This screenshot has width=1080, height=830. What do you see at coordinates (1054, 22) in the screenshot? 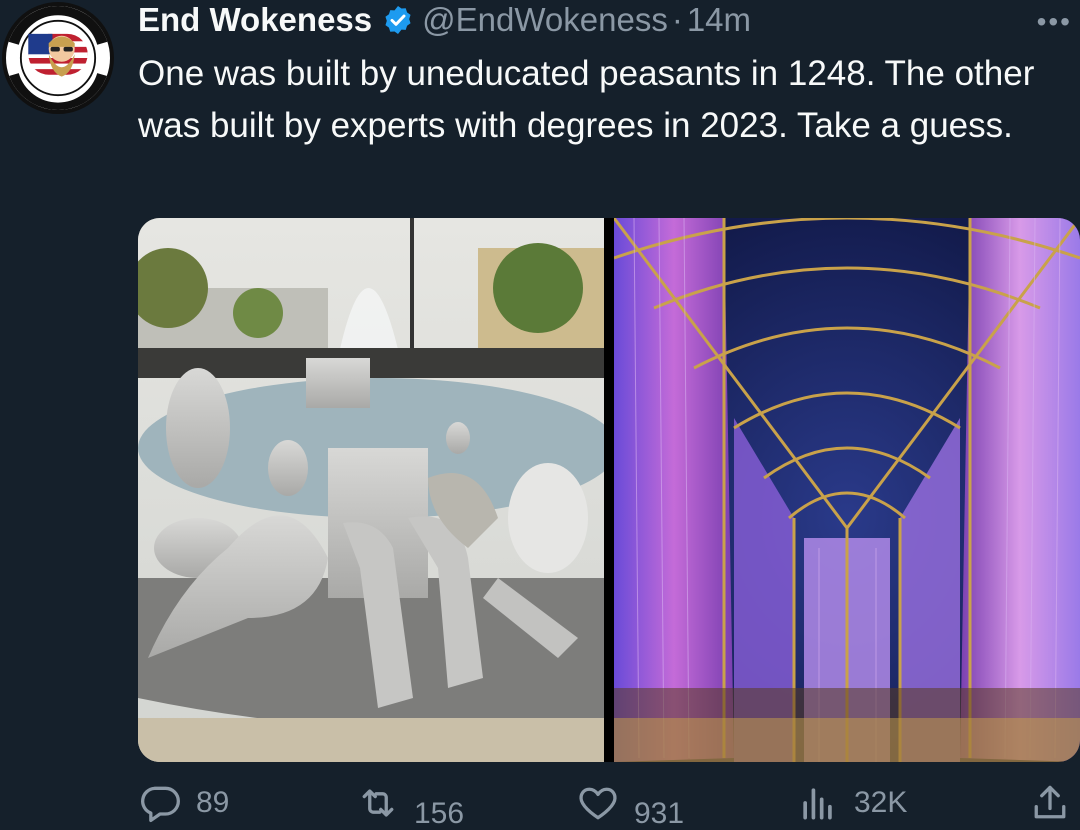
I see `more-options-button: •••` at bounding box center [1054, 22].